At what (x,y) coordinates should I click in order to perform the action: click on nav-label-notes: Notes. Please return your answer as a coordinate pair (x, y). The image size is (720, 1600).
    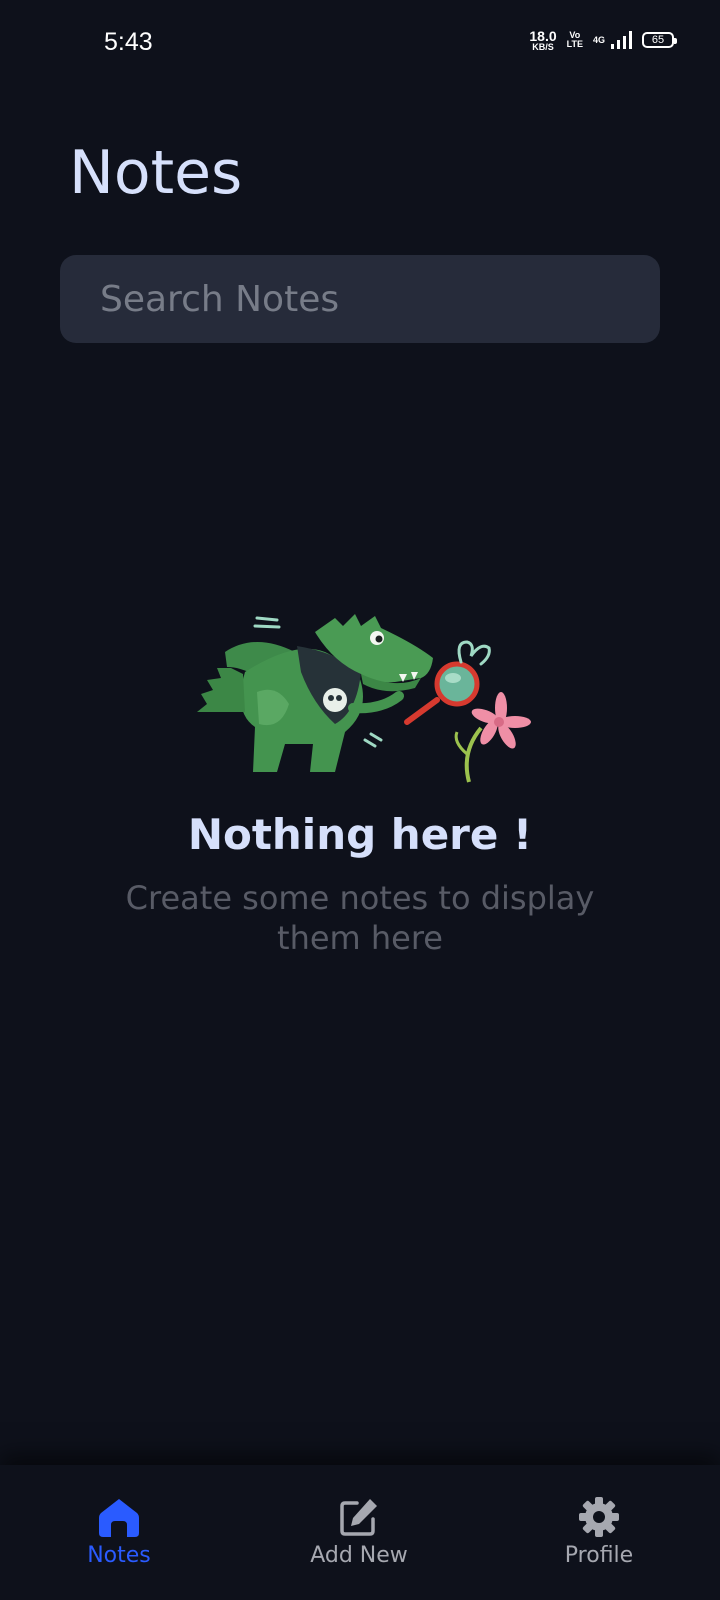
    Looking at the image, I should click on (119, 1555).